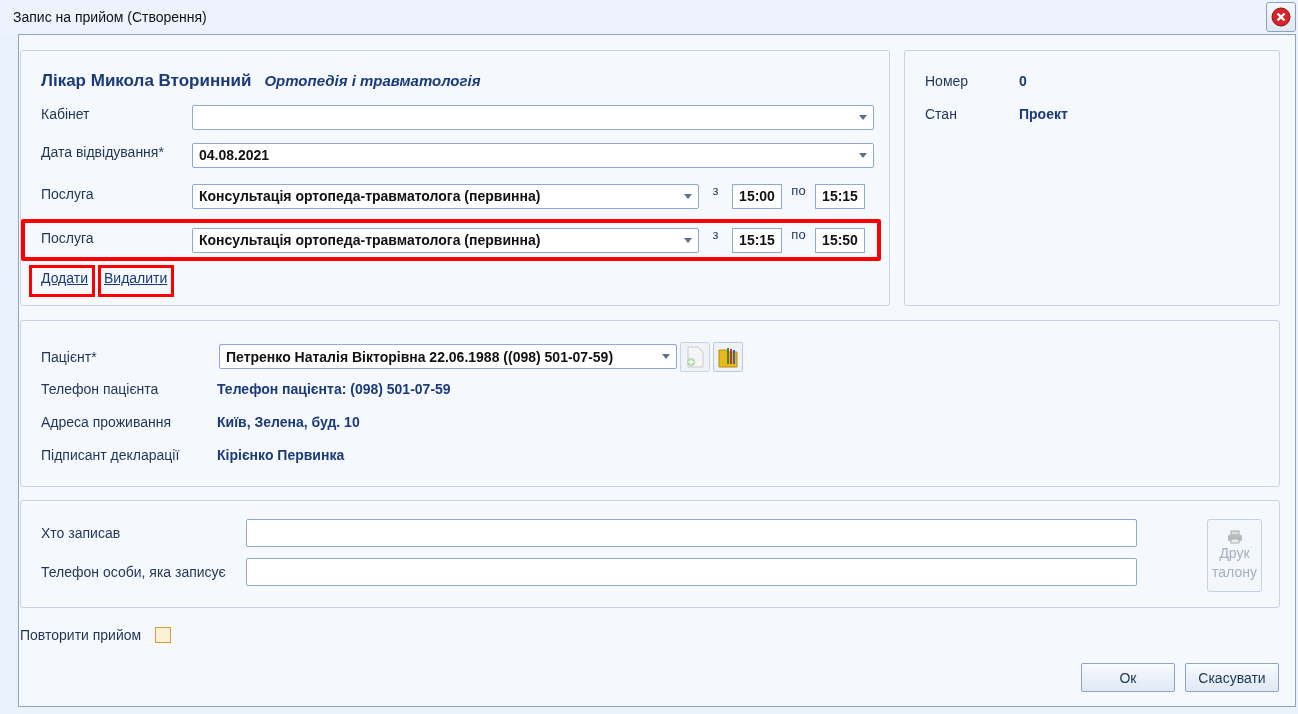 The height and width of the screenshot is (714, 1298). What do you see at coordinates (941, 115) in the screenshot?
I see `info-label: Стан` at bounding box center [941, 115].